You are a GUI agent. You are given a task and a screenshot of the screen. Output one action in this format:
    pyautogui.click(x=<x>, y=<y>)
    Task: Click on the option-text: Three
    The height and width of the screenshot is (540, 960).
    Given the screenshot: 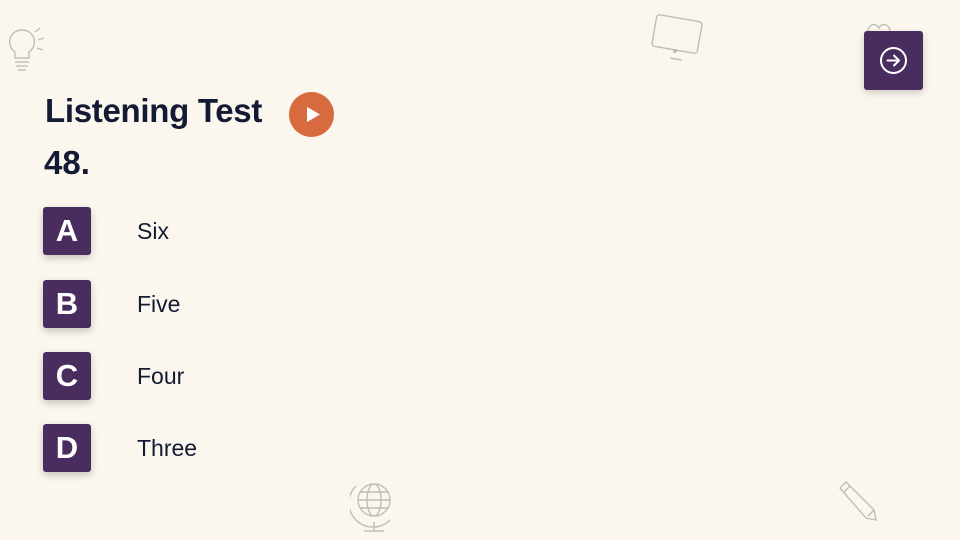 What is the action you would take?
    pyautogui.click(x=167, y=448)
    